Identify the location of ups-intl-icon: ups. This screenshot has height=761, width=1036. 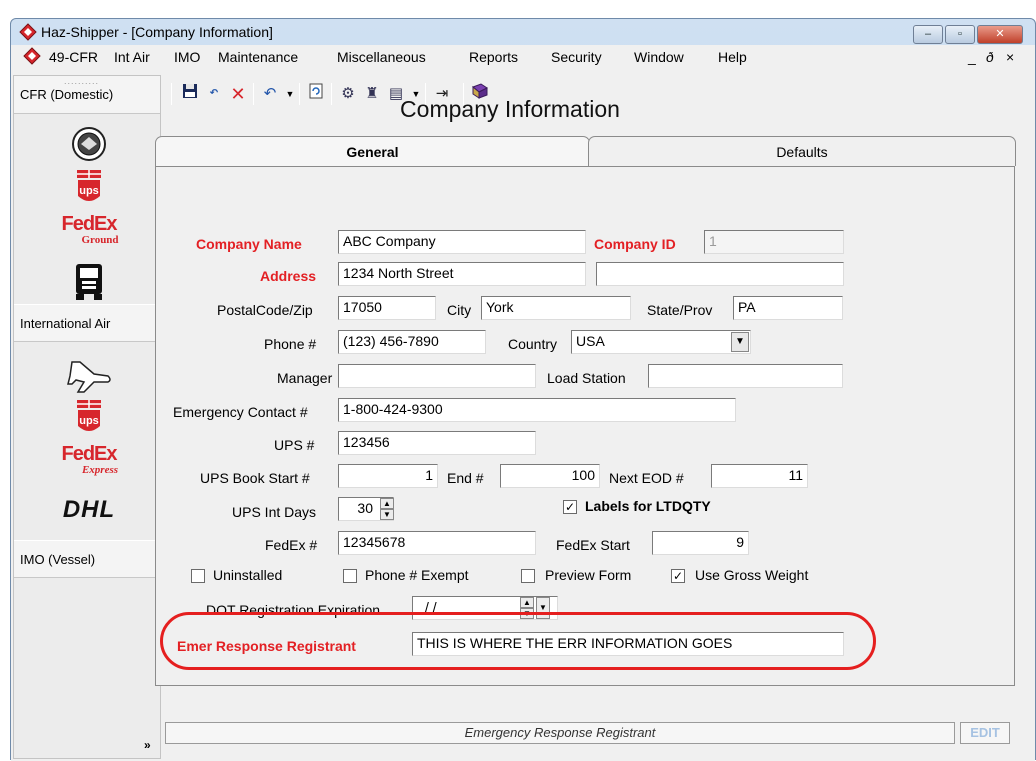
(89, 418).